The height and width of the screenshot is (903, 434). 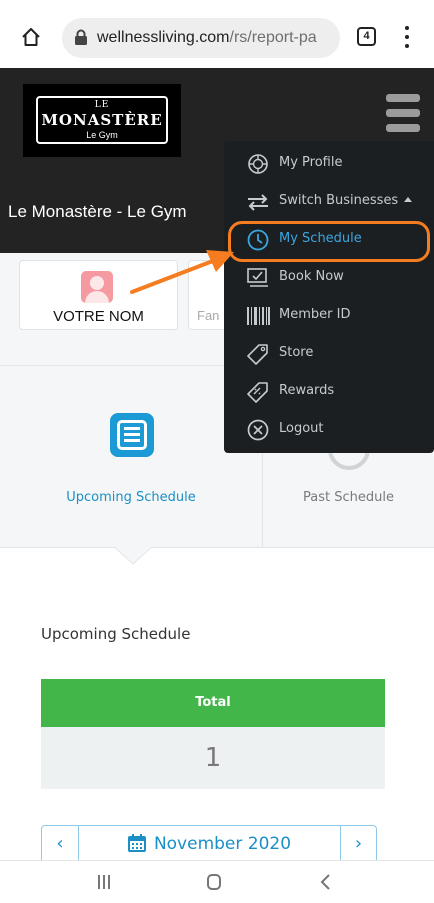 I want to click on menu-item-label: Logout, so click(x=301, y=428).